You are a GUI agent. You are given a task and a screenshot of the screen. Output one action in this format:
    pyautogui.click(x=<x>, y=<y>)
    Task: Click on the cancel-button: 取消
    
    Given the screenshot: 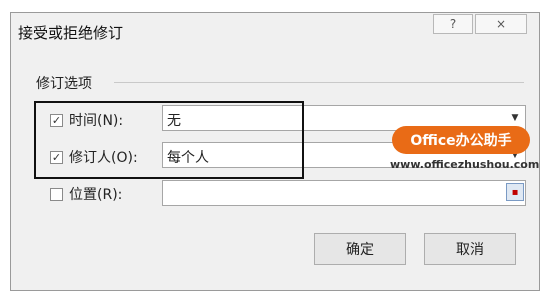 What is the action you would take?
    pyautogui.click(x=470, y=249)
    